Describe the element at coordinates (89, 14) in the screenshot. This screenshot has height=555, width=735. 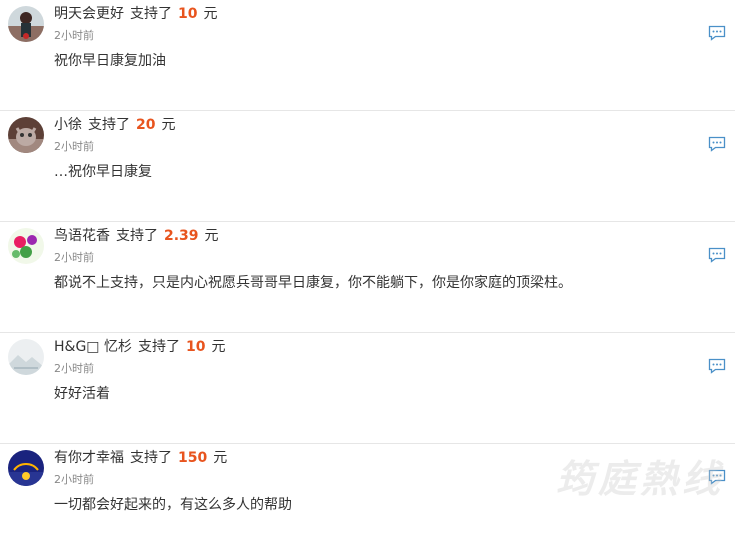
I see `donor-name: 明天会更好` at that location.